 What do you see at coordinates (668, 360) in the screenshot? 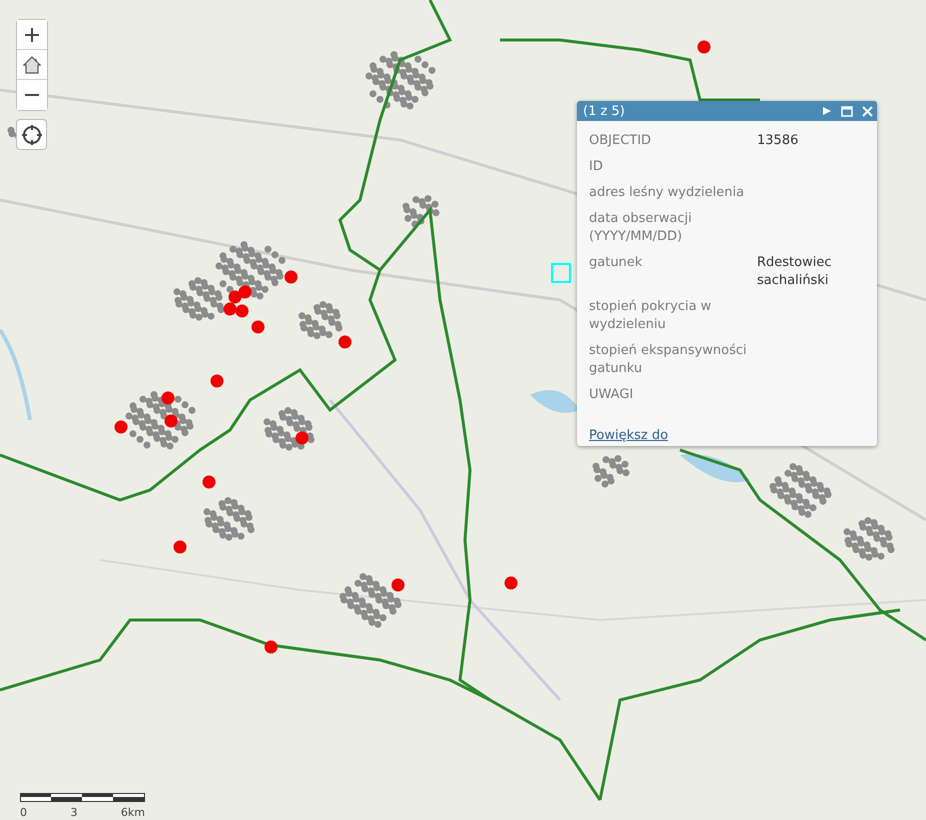
I see `field-label: stopień ekspansywności gatunku` at bounding box center [668, 360].